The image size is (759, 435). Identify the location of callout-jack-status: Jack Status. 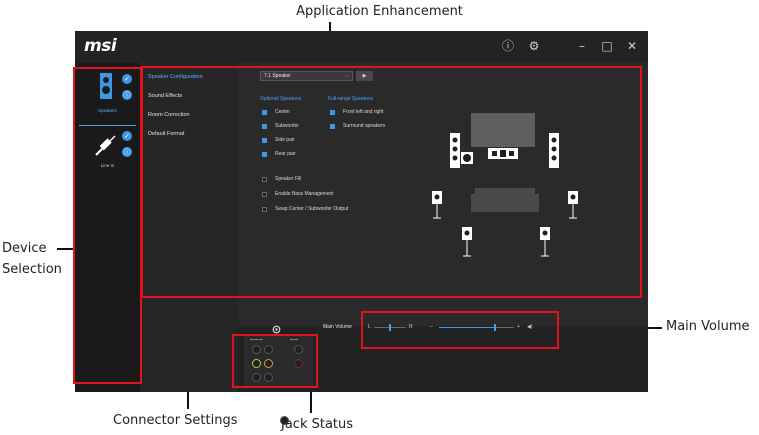
(317, 424).